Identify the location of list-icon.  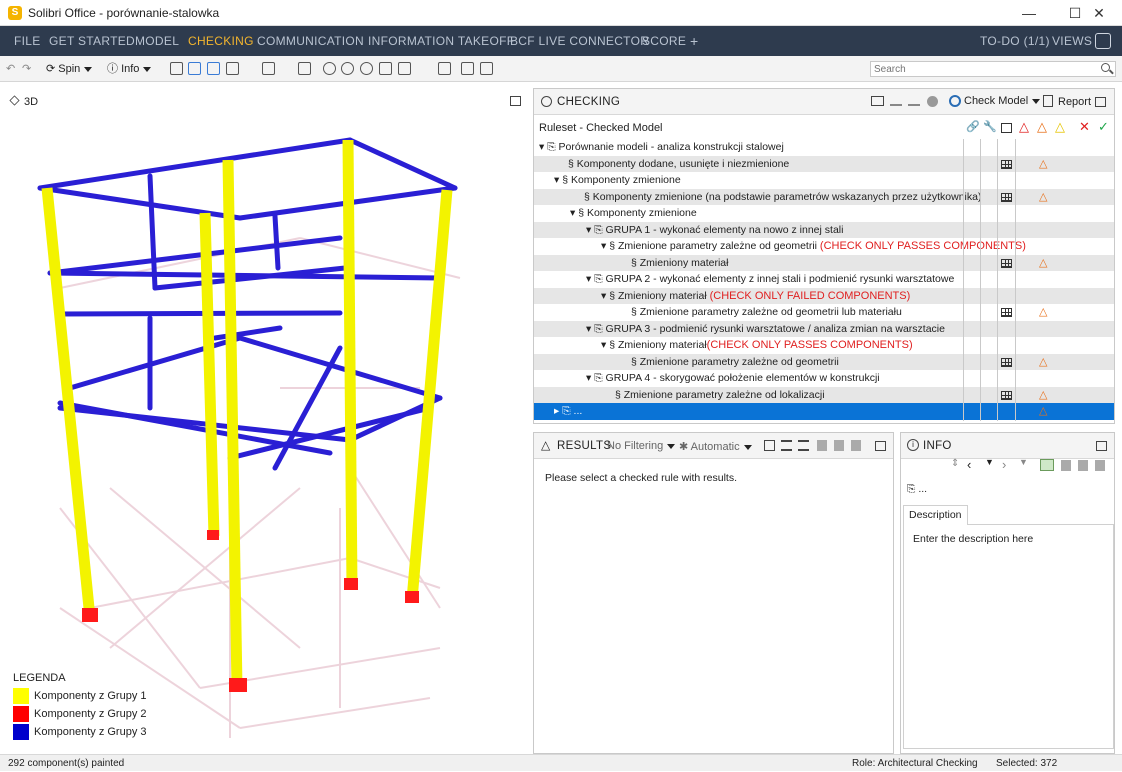
(786, 445).